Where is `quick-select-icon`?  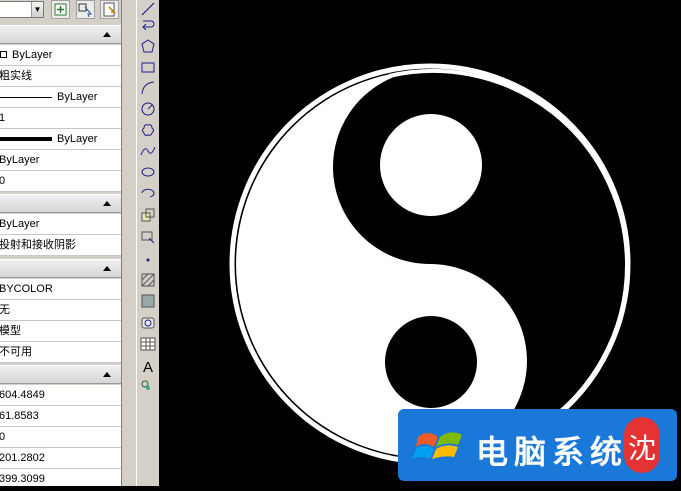 quick-select-icon is located at coordinates (109, 9).